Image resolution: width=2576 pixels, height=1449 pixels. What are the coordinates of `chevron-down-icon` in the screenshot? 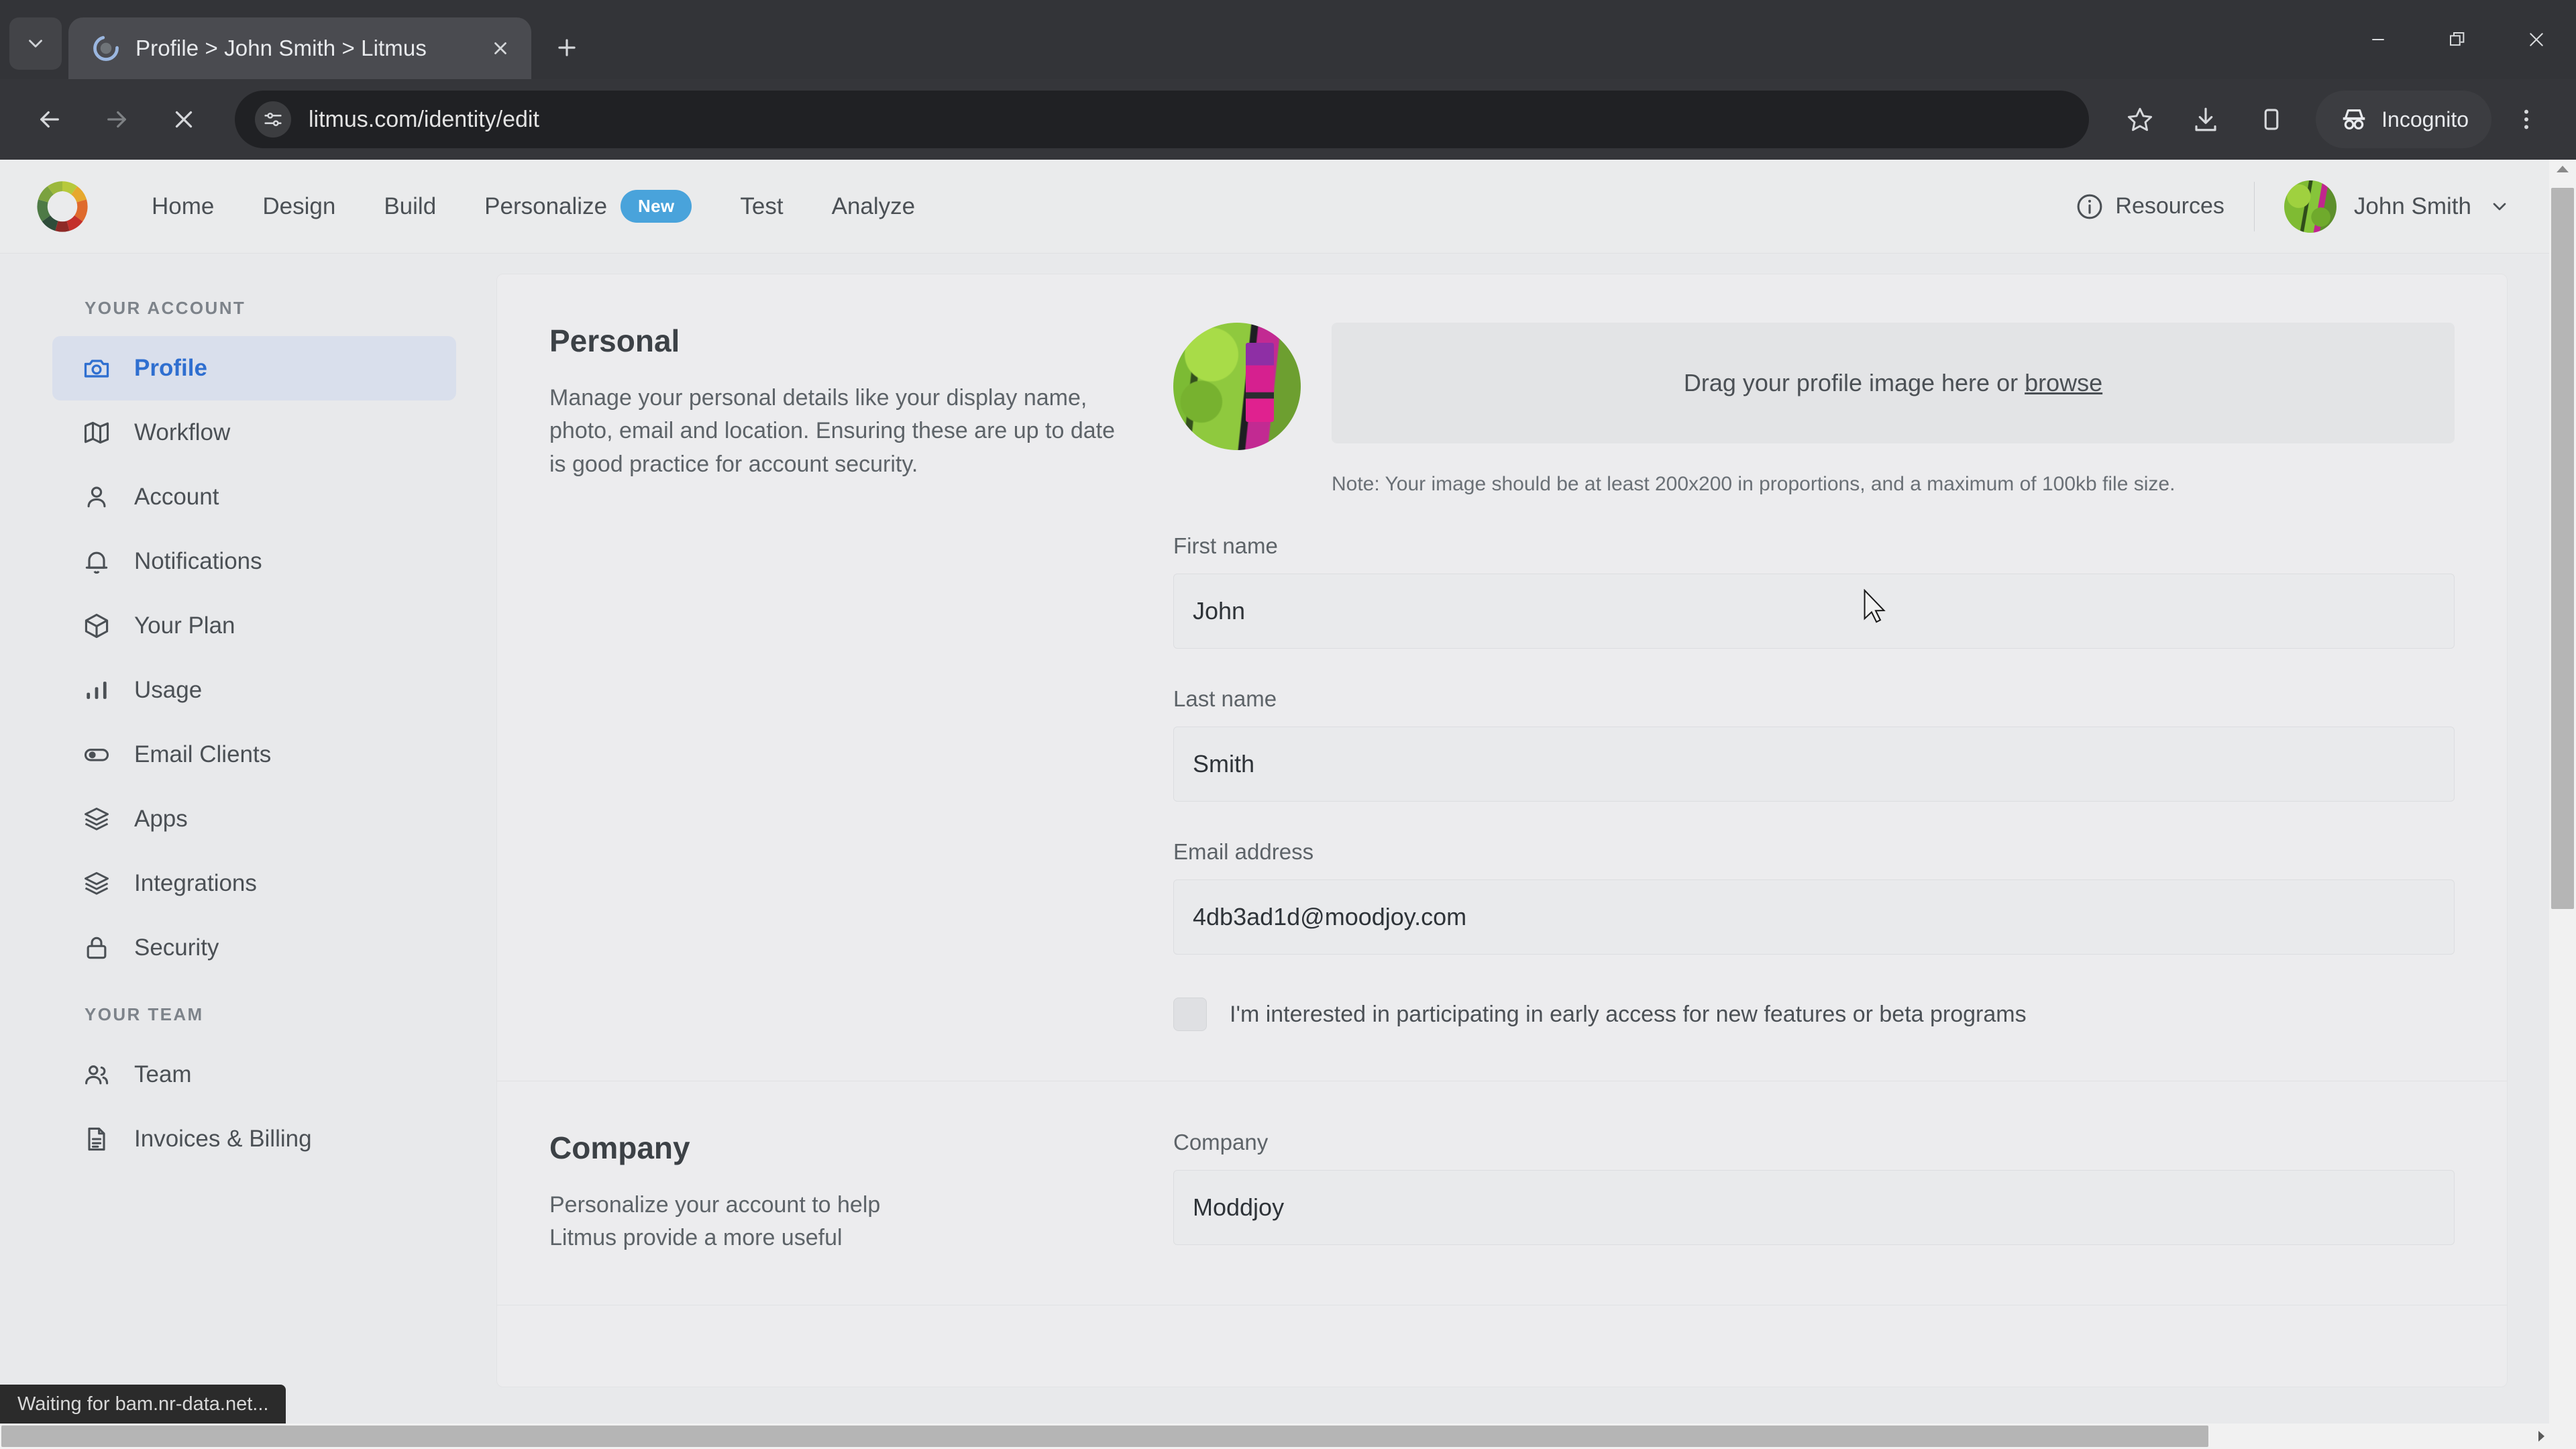 It's located at (2499, 206).